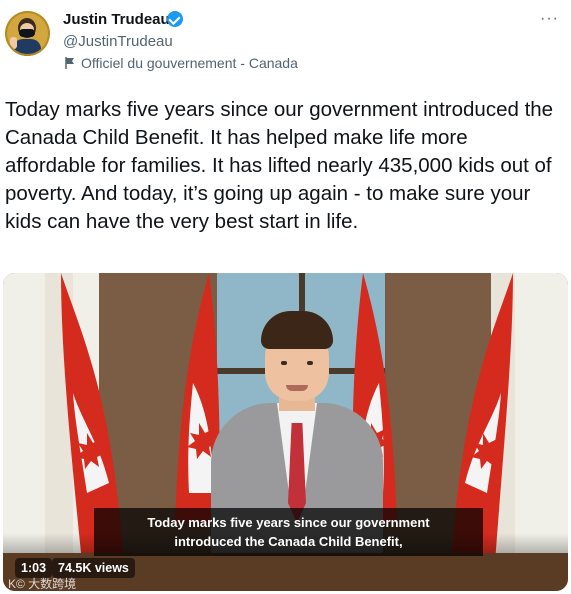 The image size is (571, 594). I want to click on profile-avatar, so click(27, 33).